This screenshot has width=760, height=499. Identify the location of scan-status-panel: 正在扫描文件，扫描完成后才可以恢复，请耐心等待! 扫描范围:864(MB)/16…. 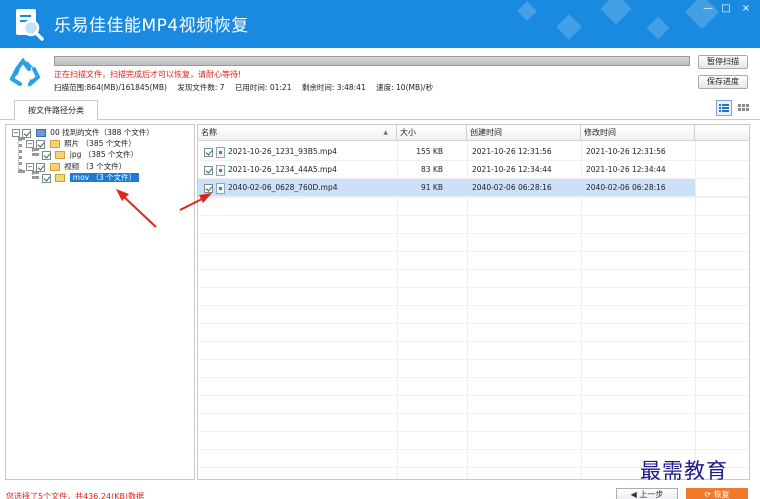
(380, 73).